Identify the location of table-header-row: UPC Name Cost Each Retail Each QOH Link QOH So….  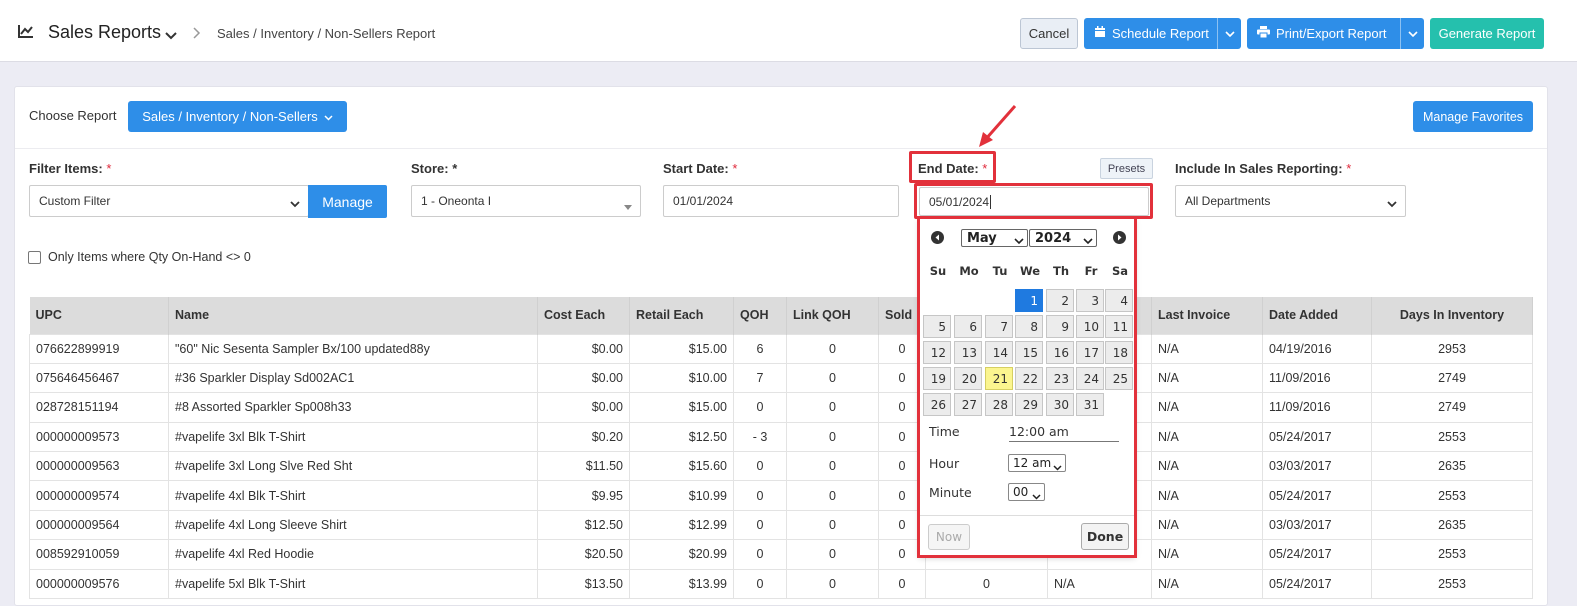
(781, 315).